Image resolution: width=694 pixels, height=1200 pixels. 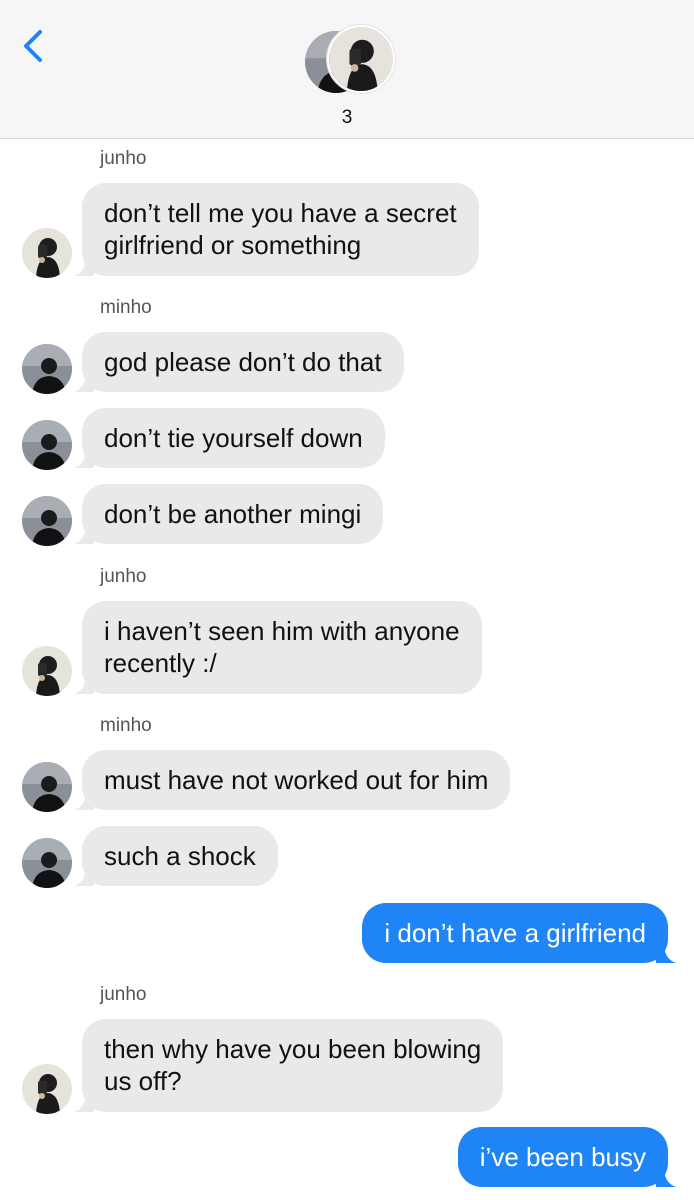 I want to click on message-text-line: then why have you been blowing, so click(x=293, y=1049).